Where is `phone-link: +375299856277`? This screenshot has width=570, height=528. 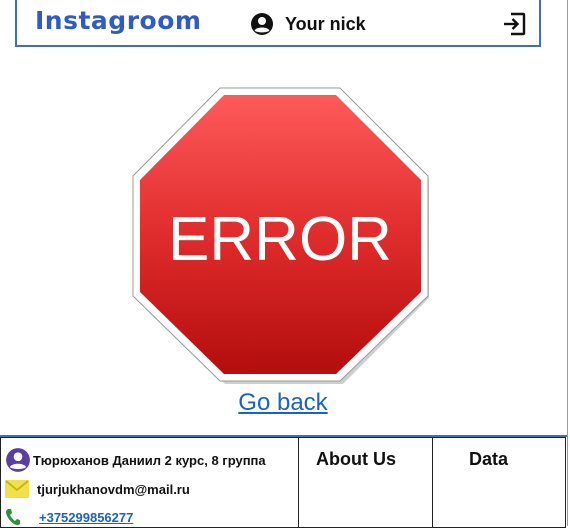 phone-link: +375299856277 is located at coordinates (86, 517).